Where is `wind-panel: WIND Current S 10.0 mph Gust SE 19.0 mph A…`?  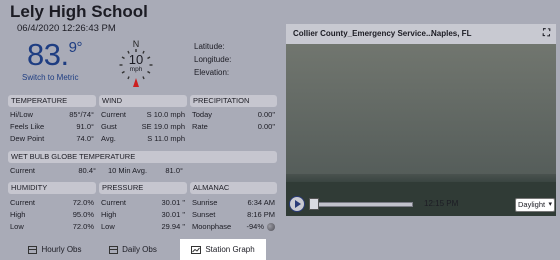
wind-panel: WIND Current S 10.0 mph Gust SE 19.0 mph A… is located at coordinates (143, 120).